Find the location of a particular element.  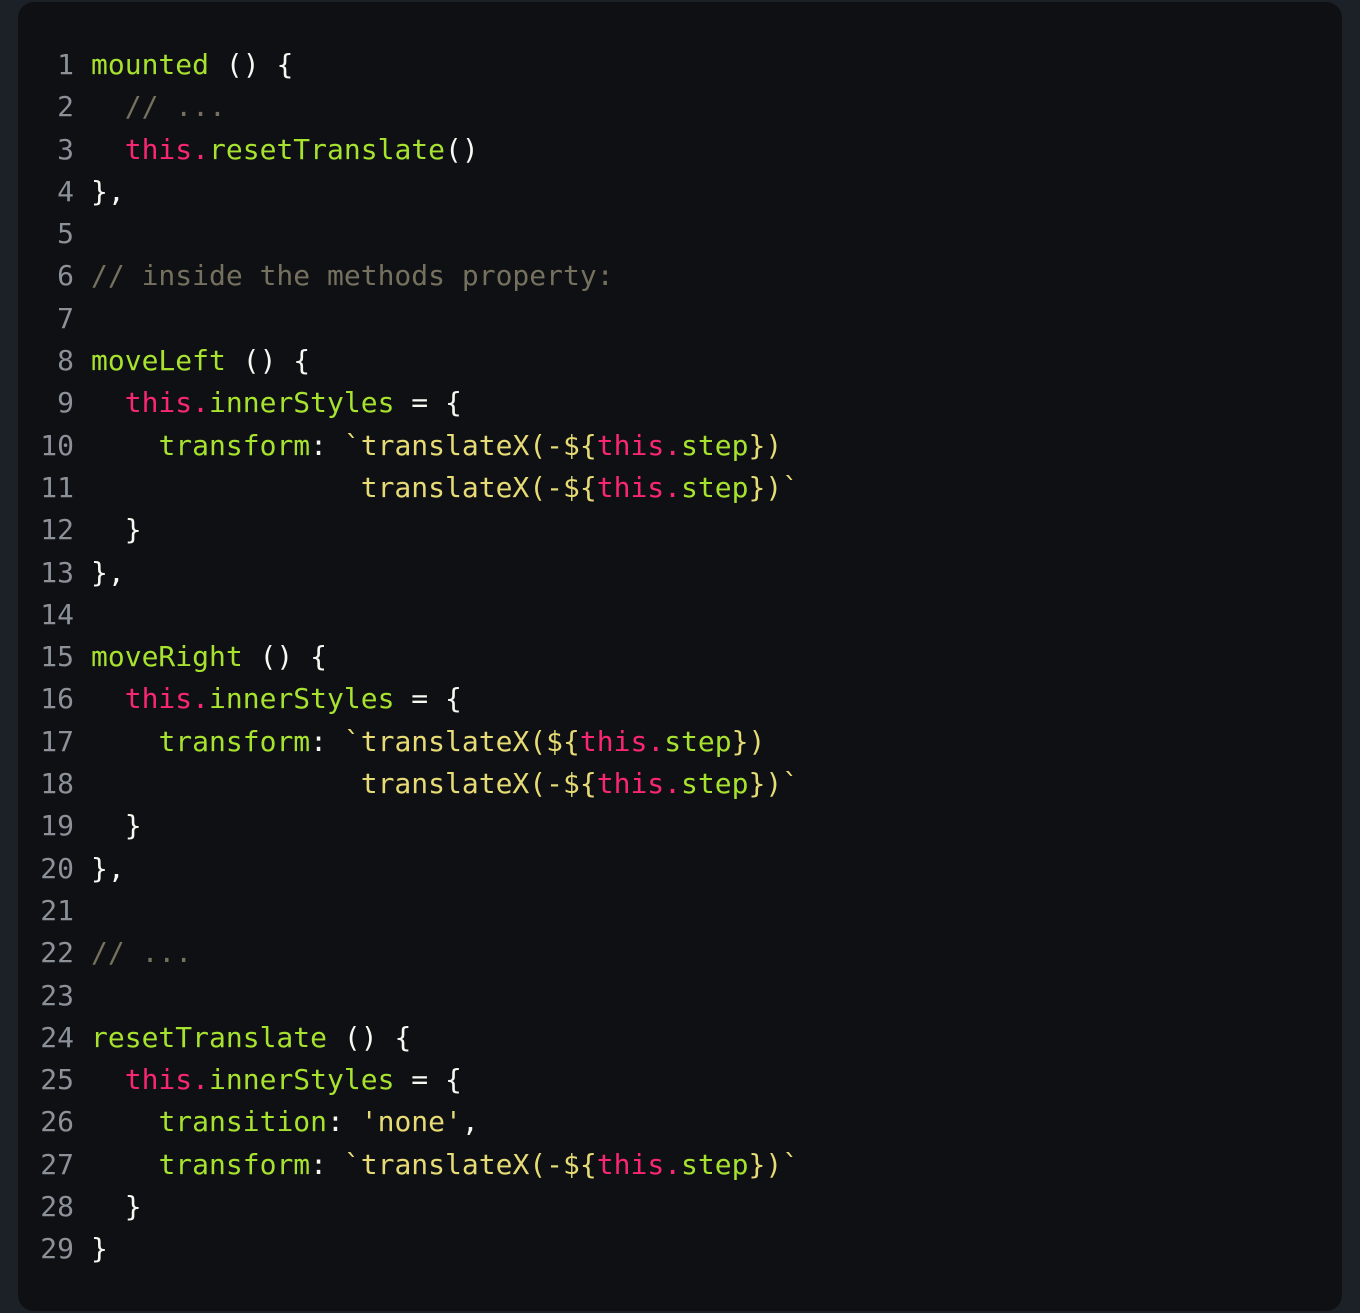

line-number: 7 is located at coordinates (65, 318).